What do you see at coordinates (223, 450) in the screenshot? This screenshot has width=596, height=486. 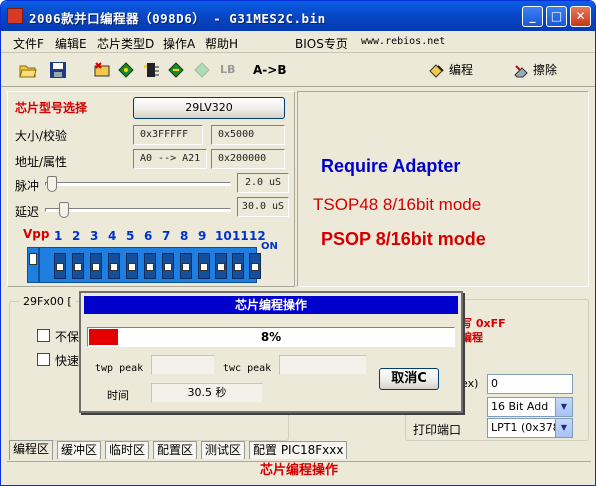 I see `tab-test: 测试区` at bounding box center [223, 450].